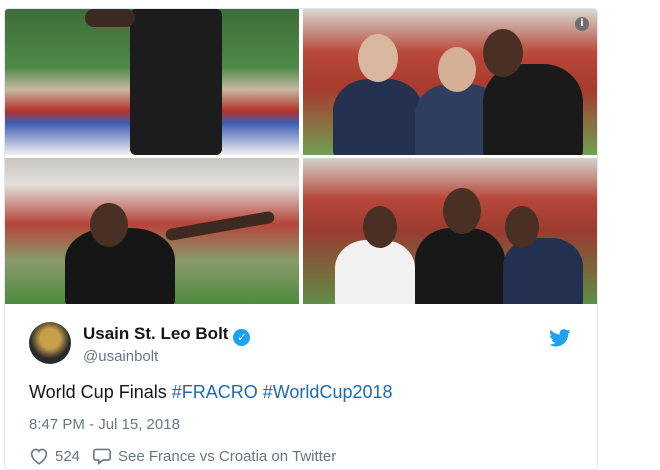 The width and height of the screenshot is (660, 470). I want to click on info-icon: i, so click(582, 24).